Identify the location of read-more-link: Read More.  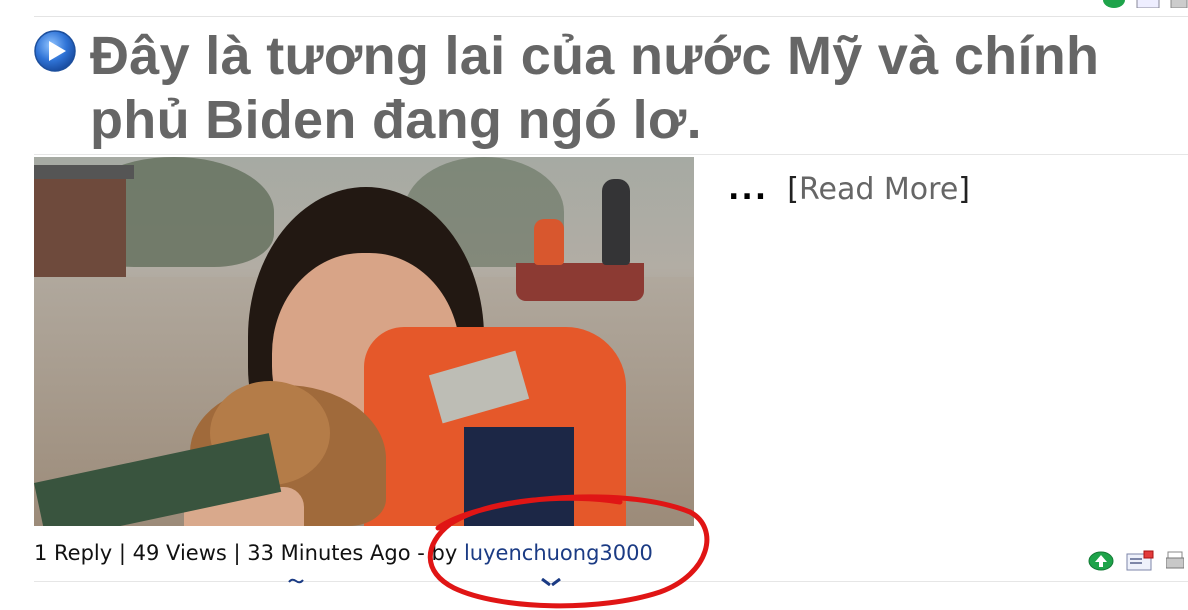
(878, 189).